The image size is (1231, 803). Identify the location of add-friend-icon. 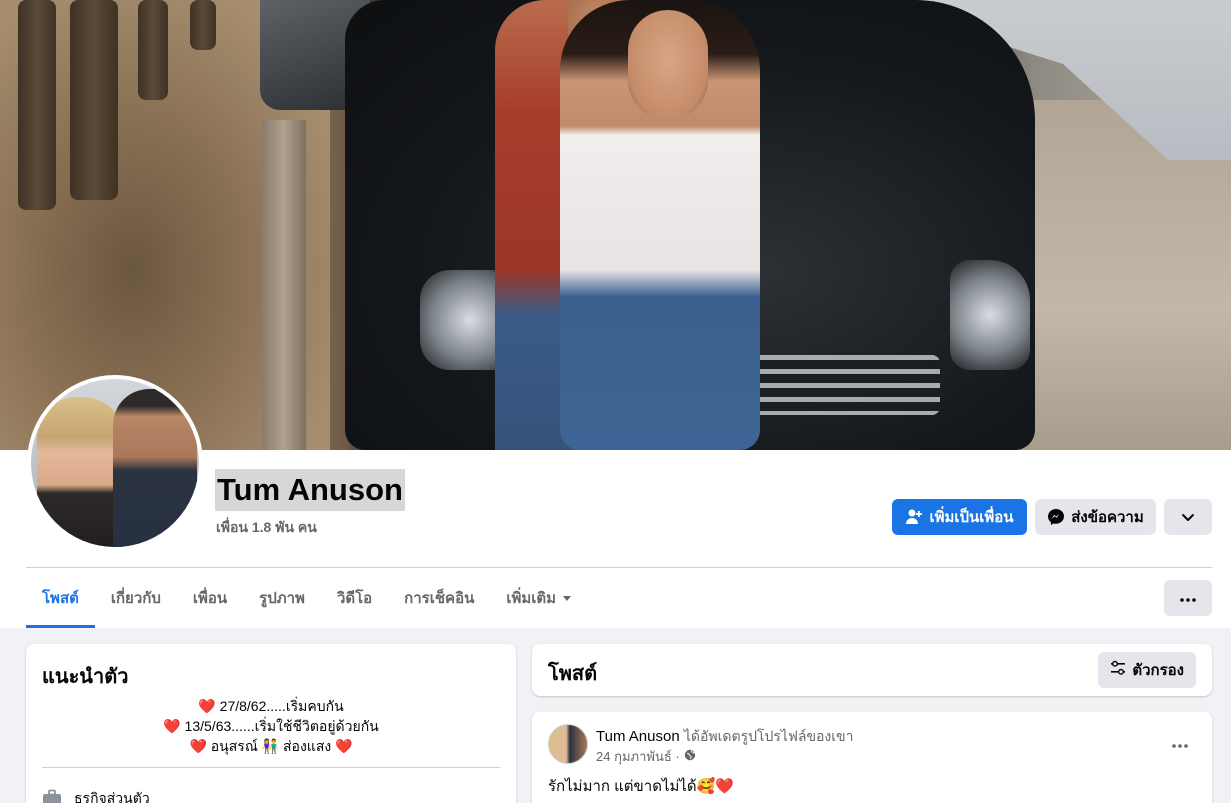
(914, 517).